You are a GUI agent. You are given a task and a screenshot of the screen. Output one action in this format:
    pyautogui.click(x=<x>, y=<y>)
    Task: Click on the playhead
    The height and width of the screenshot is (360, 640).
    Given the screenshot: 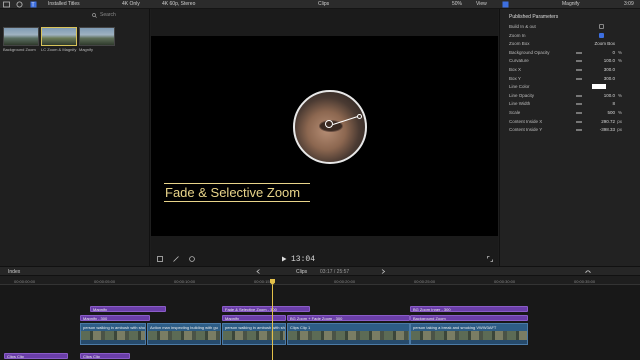 What is the action you would take?
    pyautogui.click(x=272, y=322)
    